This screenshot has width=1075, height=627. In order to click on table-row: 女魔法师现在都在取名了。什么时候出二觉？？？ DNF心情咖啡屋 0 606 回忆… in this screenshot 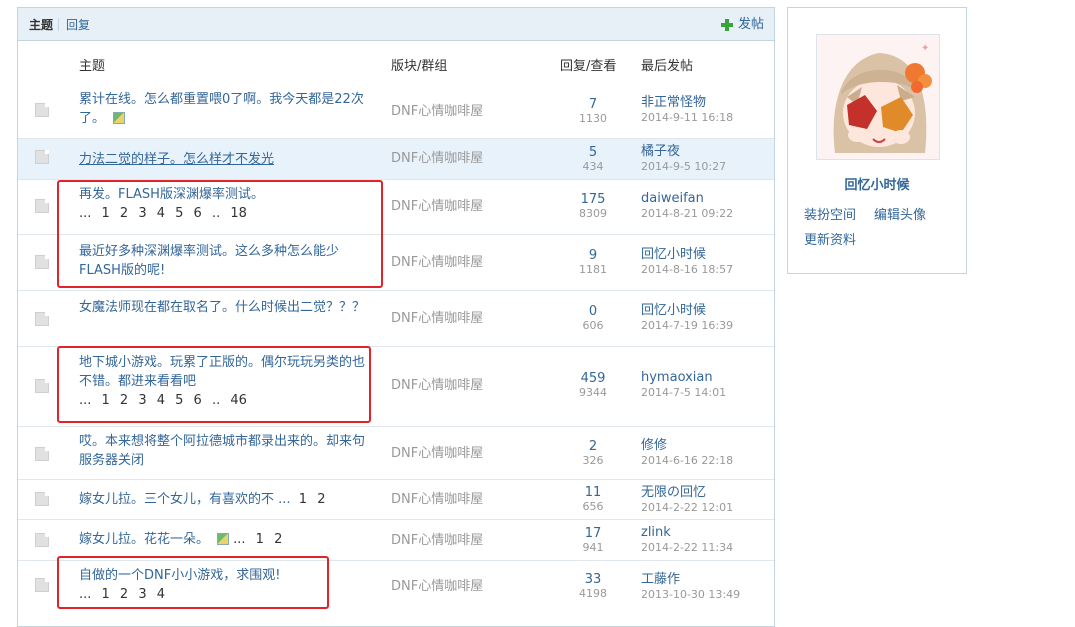, I will do `click(396, 319)`.